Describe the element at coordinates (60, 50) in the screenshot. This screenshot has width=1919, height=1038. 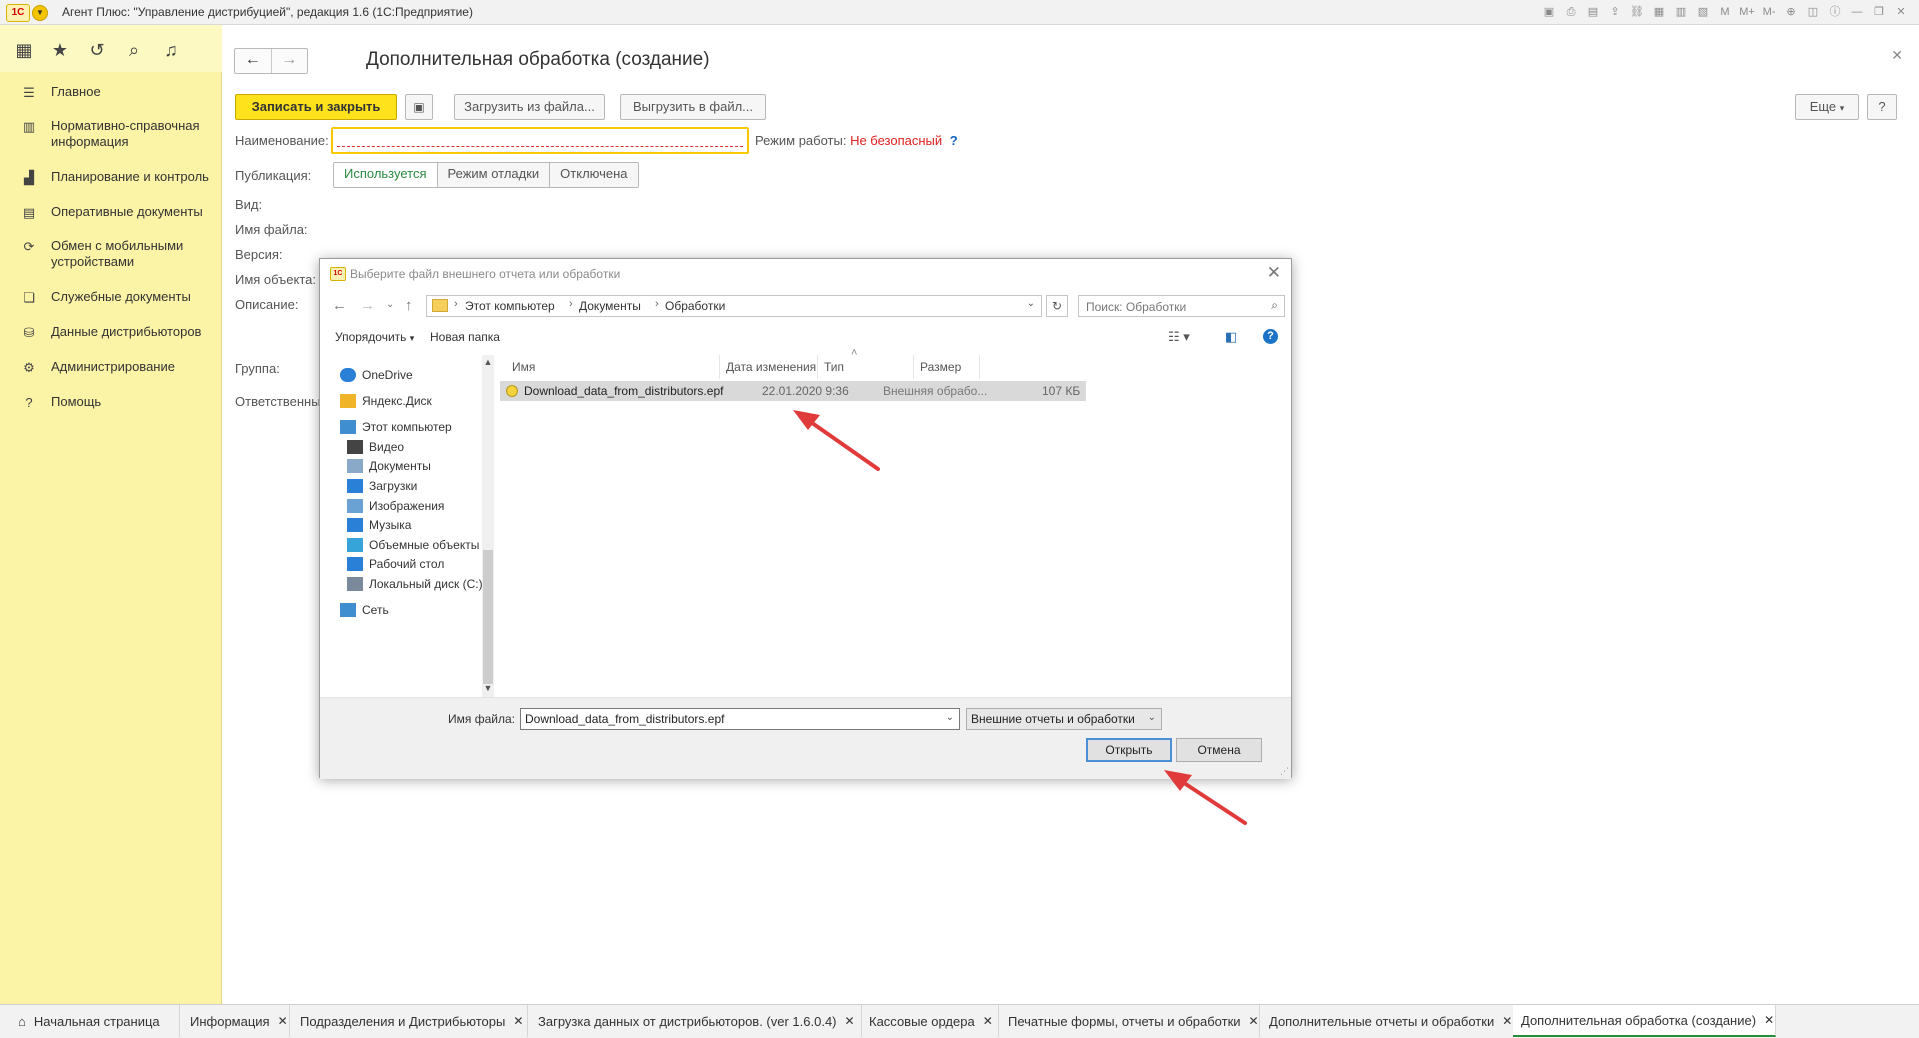
I see `favorites-star-icon: ★` at that location.